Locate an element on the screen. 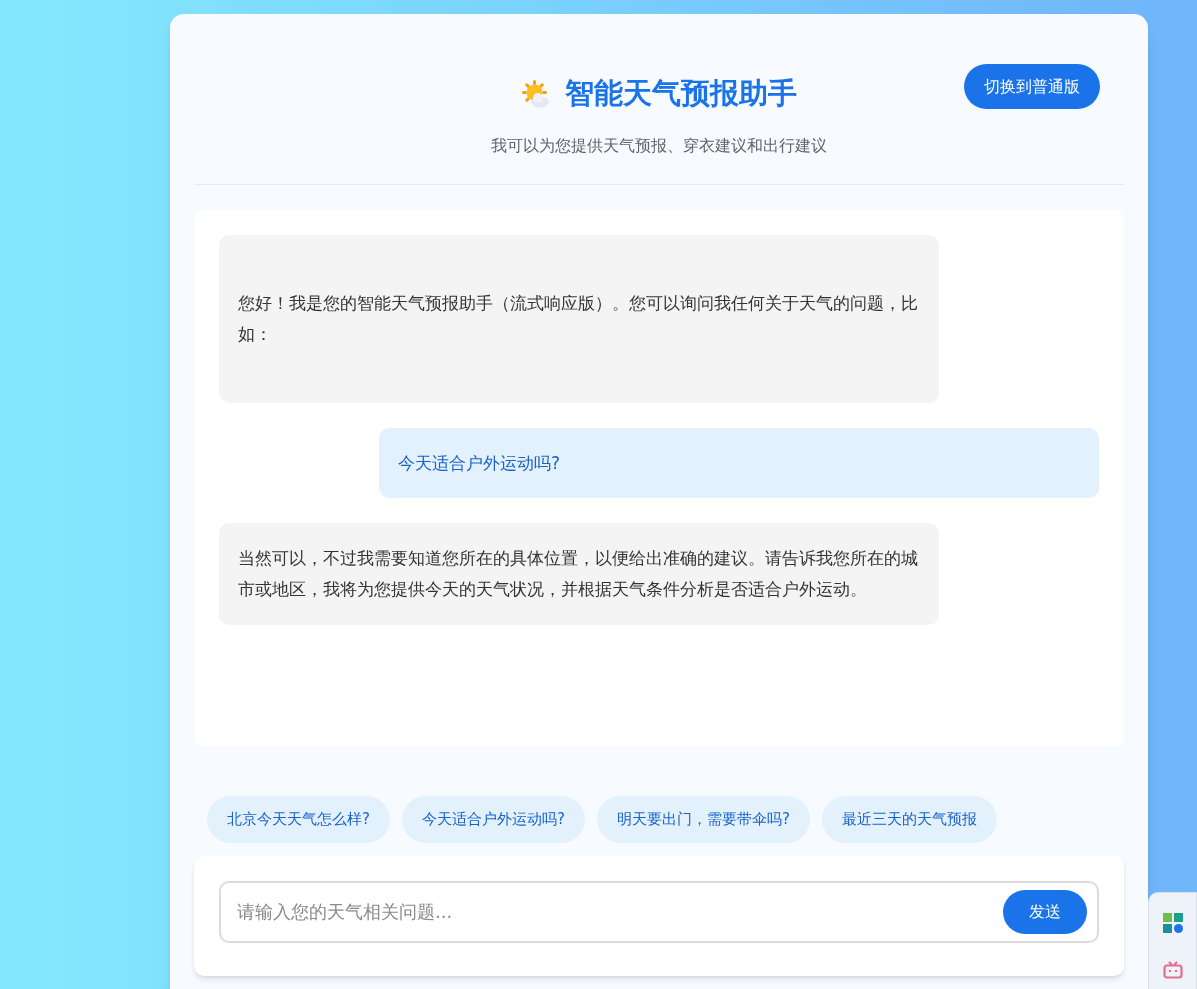  send-button: 发送 is located at coordinates (1045, 911).